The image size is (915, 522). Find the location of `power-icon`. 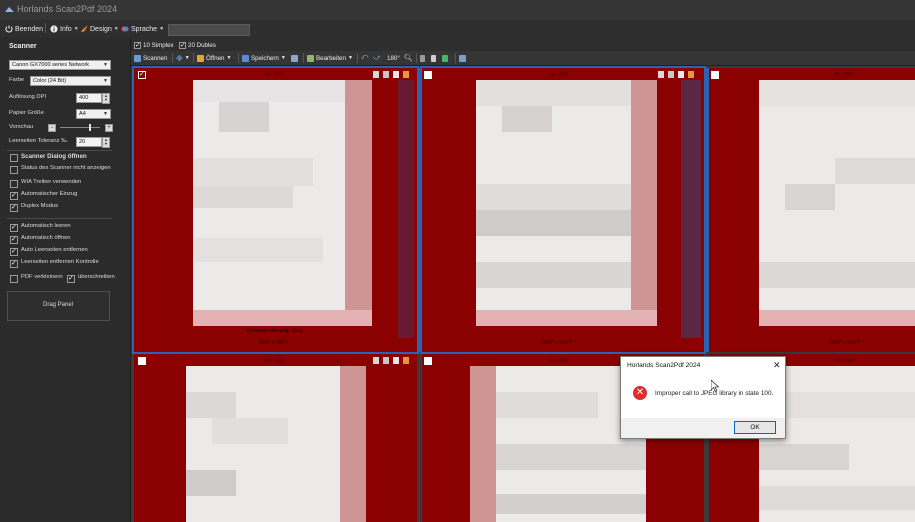

power-icon is located at coordinates (9, 29).